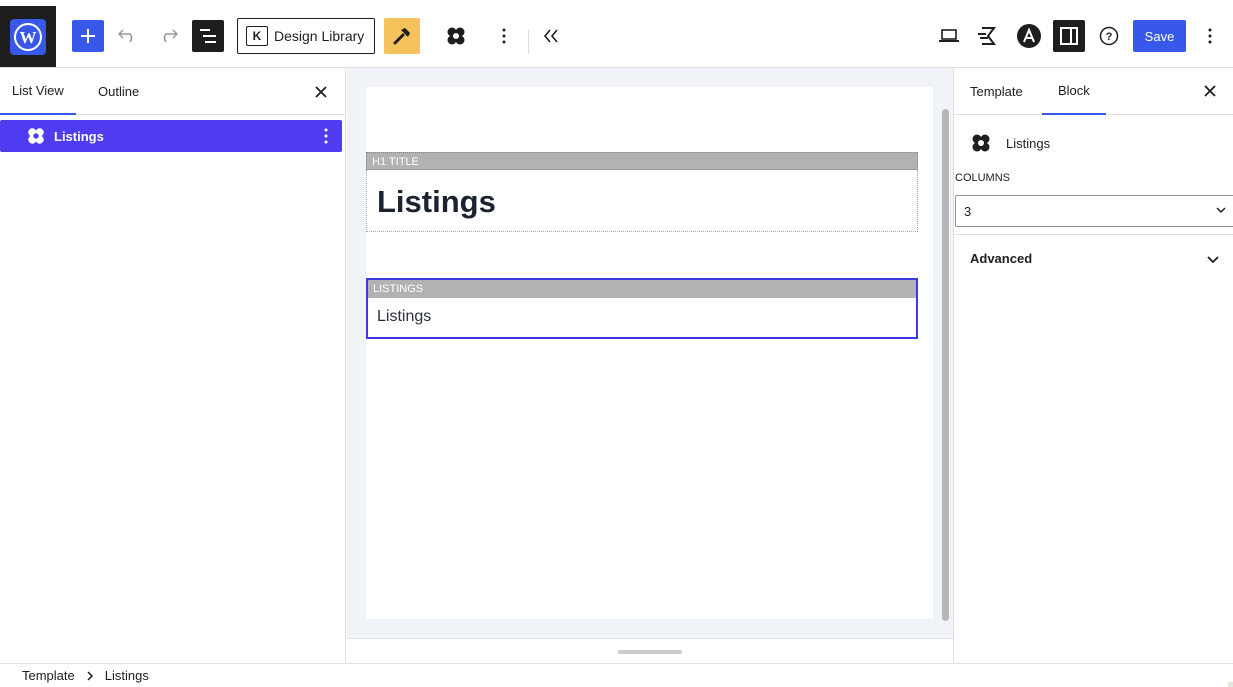 This screenshot has height=687, width=1233. Describe the element at coordinates (1028, 143) in the screenshot. I see `block-card-title: Listings` at that location.